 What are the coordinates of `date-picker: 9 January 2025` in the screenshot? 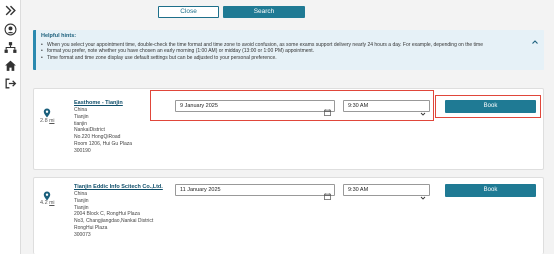 It's located at (255, 108).